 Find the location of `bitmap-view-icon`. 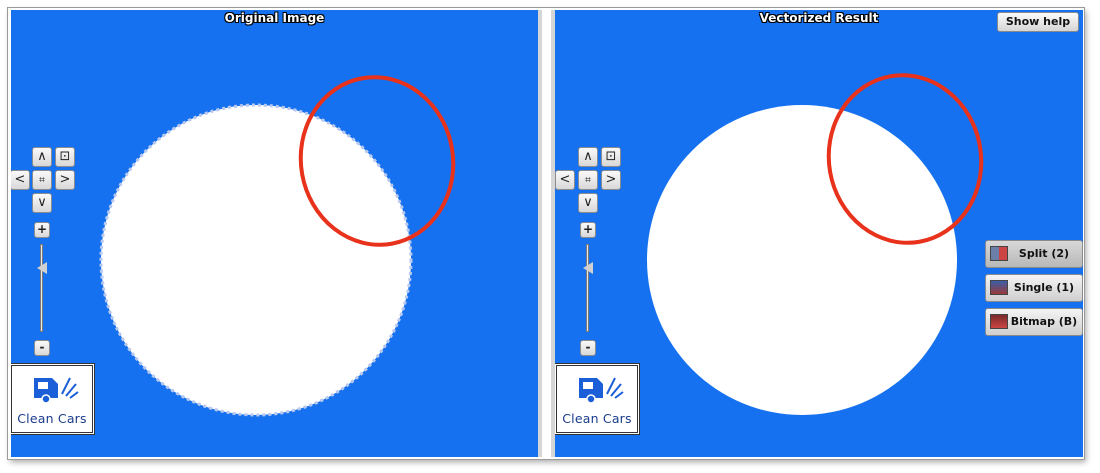

bitmap-view-icon is located at coordinates (999, 321).